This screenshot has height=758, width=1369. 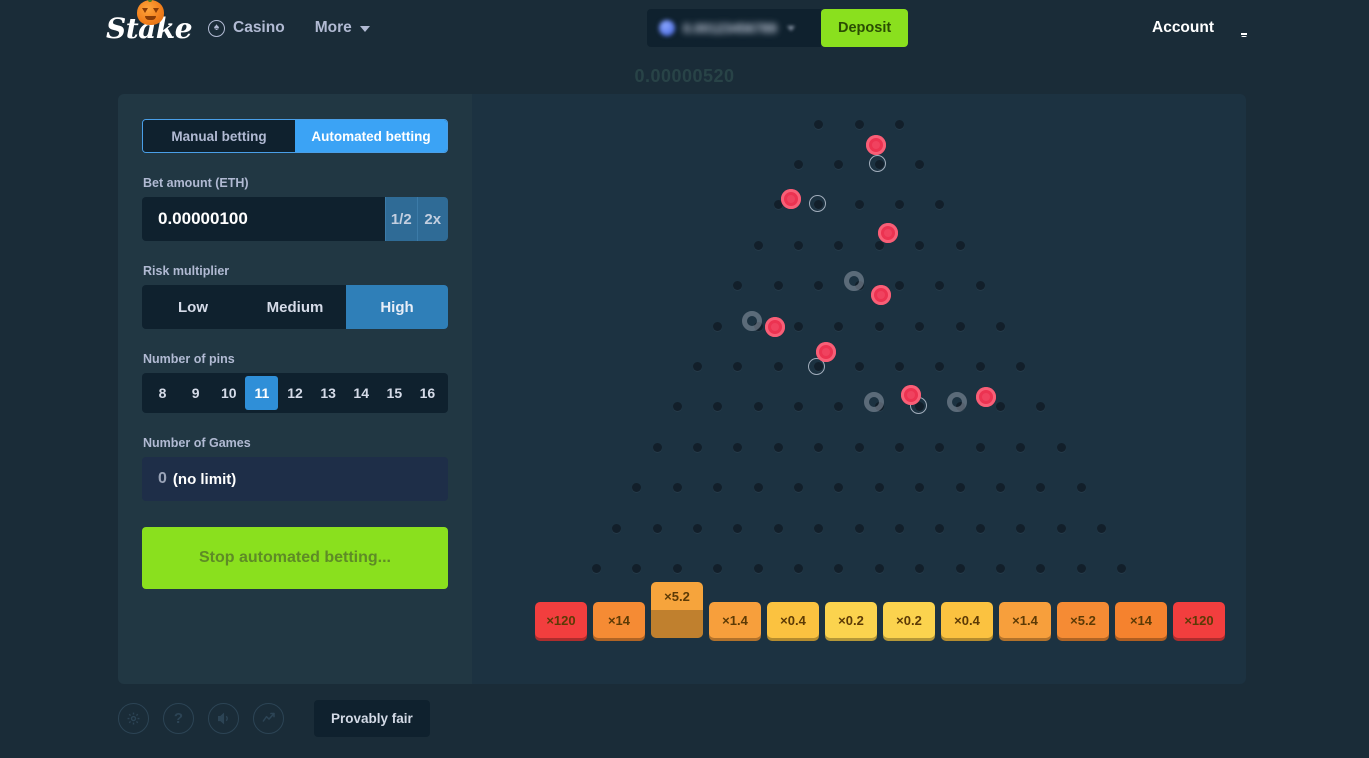 I want to click on risk-option-medium: Medium, so click(x=295, y=307).